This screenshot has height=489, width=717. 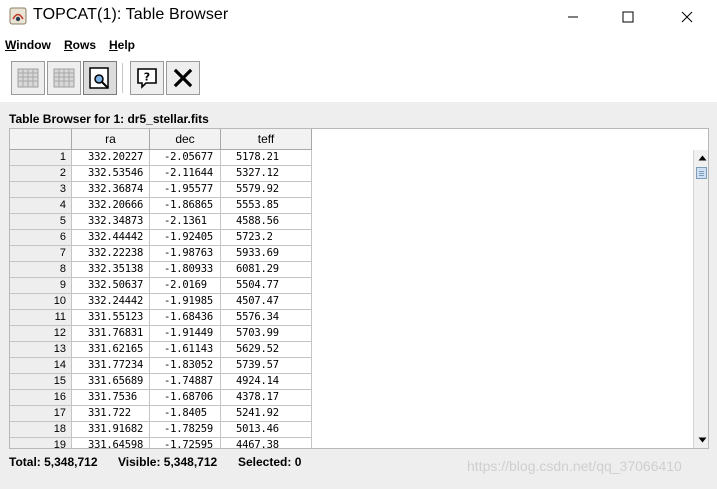 I want to click on scroll-thumb, so click(x=701, y=173).